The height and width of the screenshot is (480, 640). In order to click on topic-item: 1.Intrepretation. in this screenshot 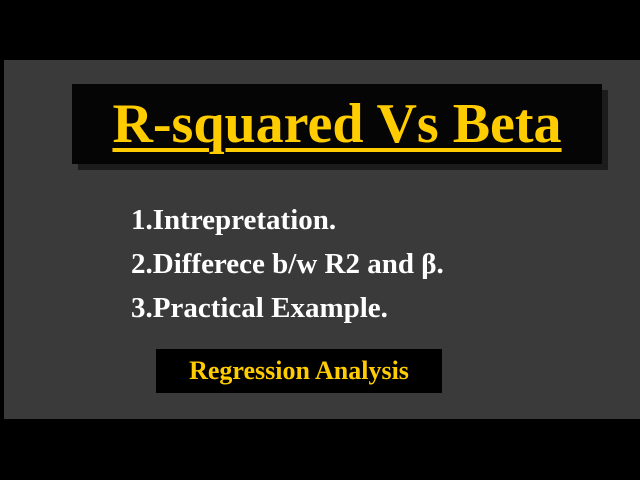, I will do `click(234, 220)`.